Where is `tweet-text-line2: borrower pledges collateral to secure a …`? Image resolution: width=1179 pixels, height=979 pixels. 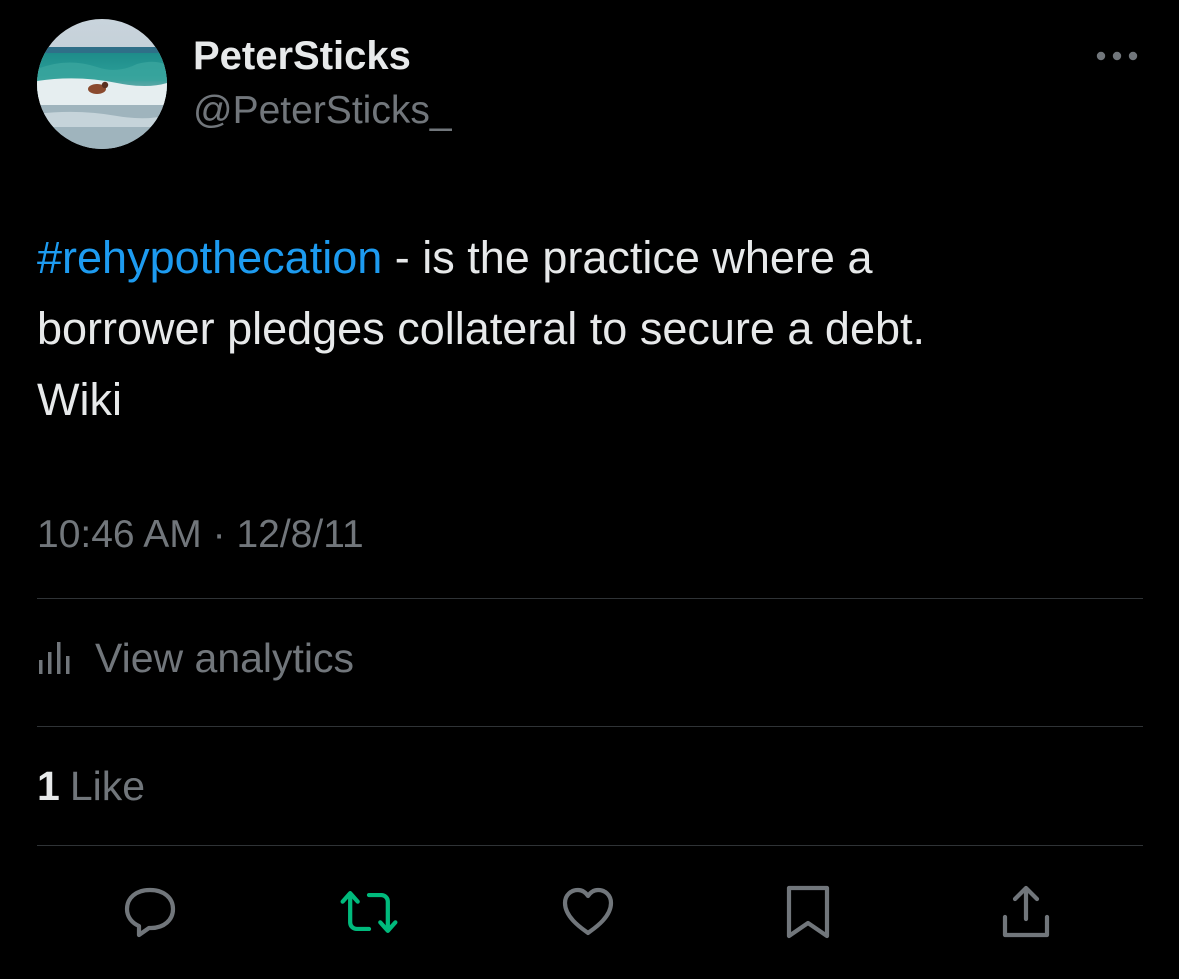 tweet-text-line2: borrower pledges collateral to secure a … is located at coordinates (481, 328).